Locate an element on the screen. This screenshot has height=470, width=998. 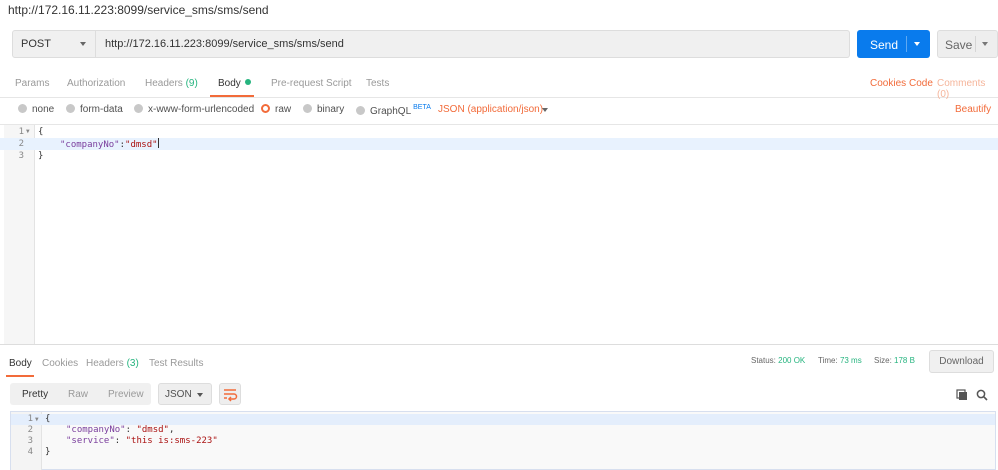
option-none-label: none is located at coordinates (43, 109).